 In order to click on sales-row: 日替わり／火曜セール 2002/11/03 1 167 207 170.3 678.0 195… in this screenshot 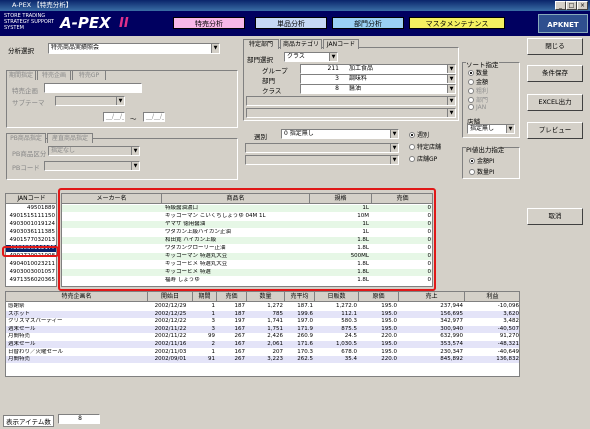, I will do `click(262, 352)`.